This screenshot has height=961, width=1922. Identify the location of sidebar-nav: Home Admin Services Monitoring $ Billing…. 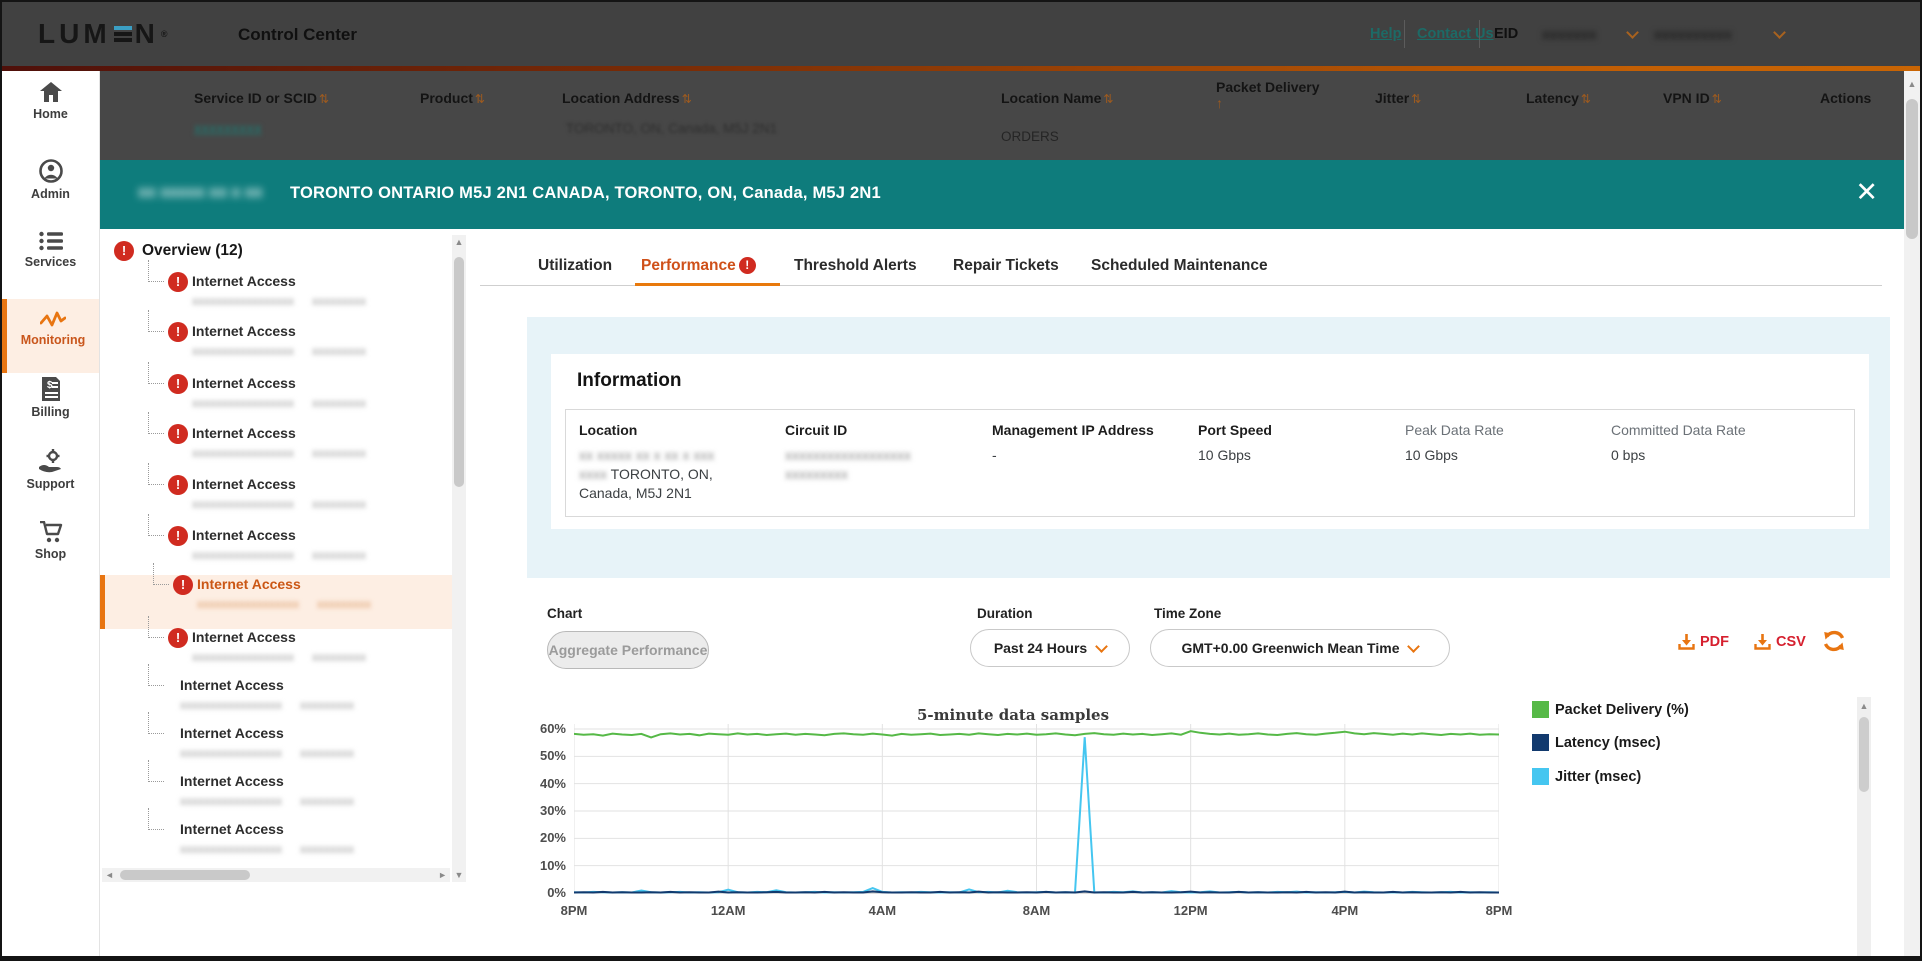
(51, 513).